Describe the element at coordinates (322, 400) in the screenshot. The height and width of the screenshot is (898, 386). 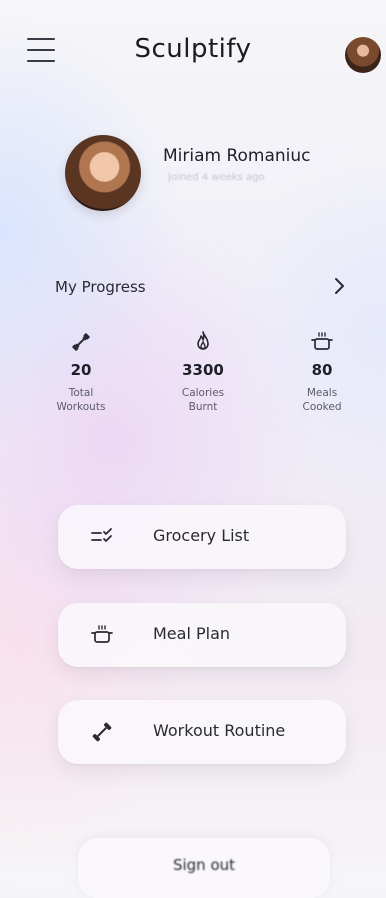
I see `stat-label: Meals Cooked` at that location.